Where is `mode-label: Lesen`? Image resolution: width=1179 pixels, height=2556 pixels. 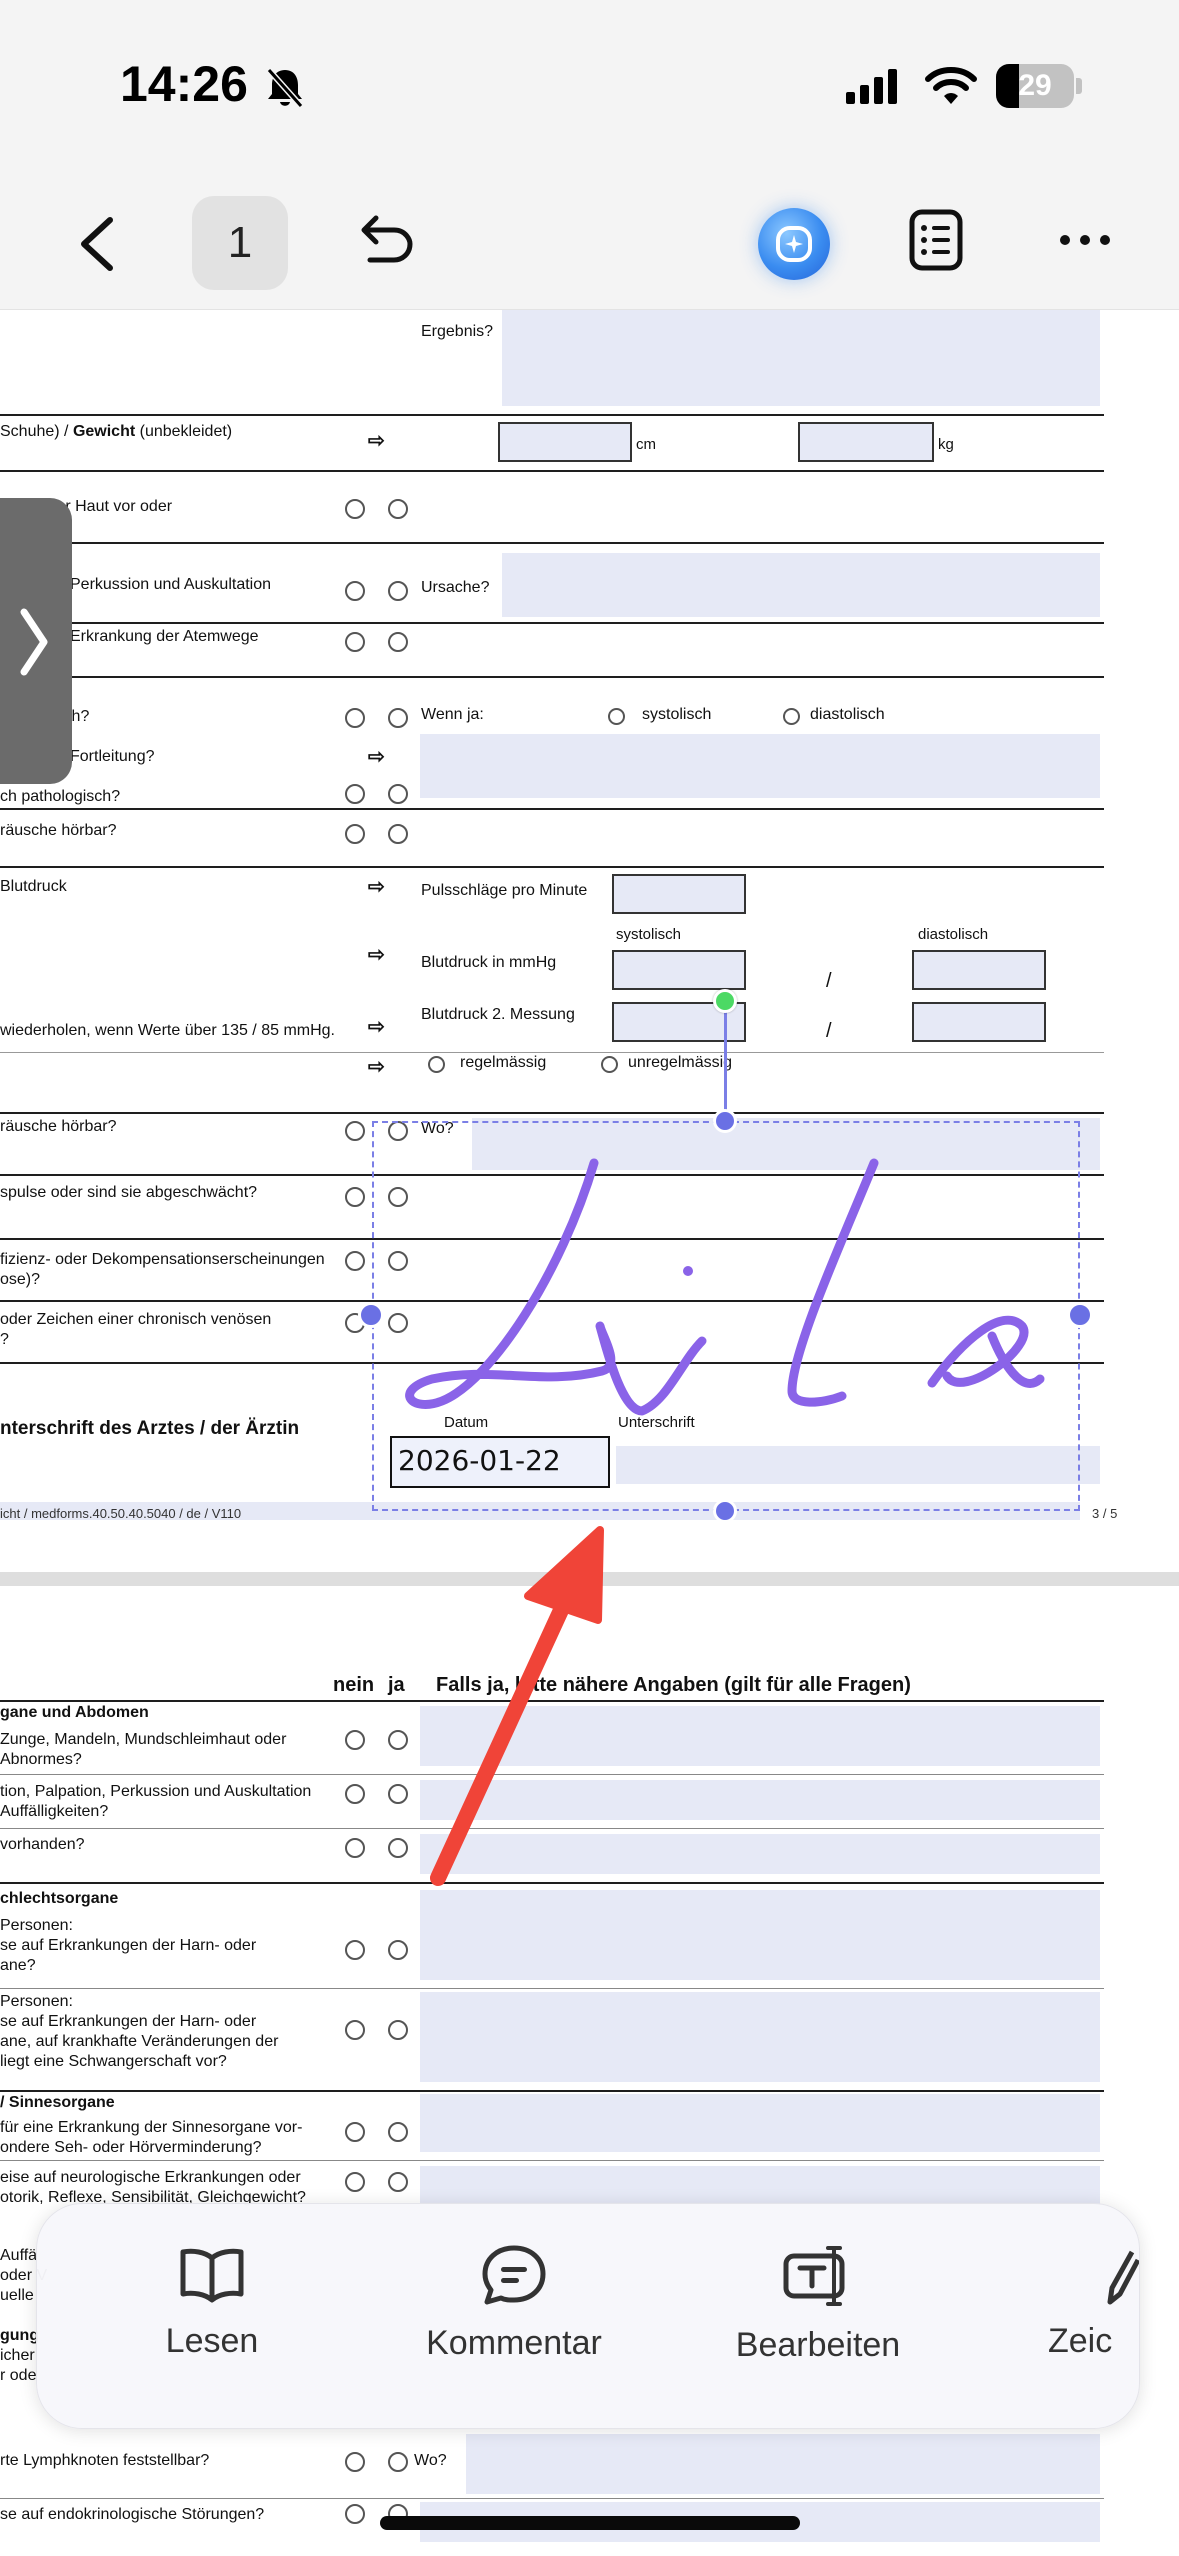
mode-label: Lesen is located at coordinates (212, 2341).